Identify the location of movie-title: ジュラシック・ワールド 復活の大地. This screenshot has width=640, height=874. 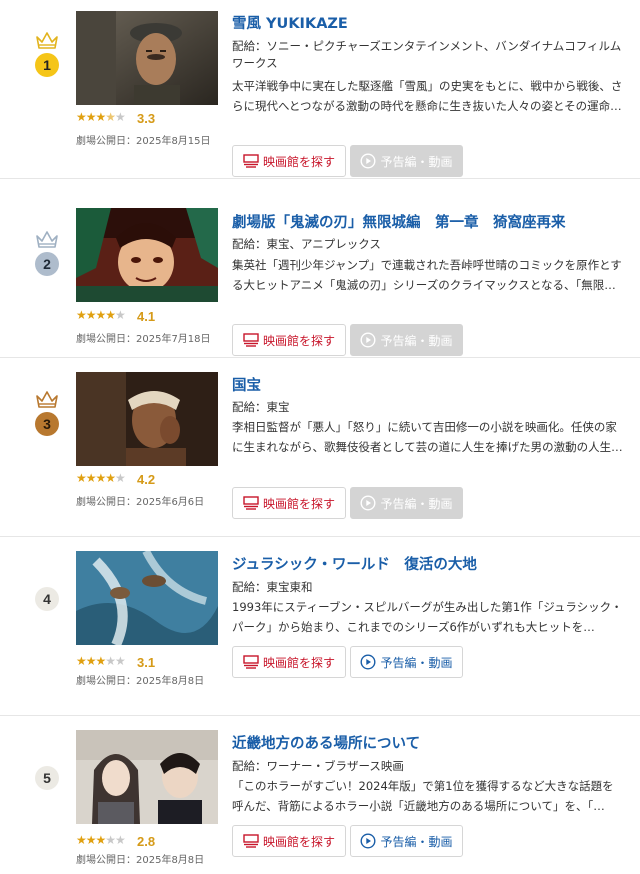
(354, 563).